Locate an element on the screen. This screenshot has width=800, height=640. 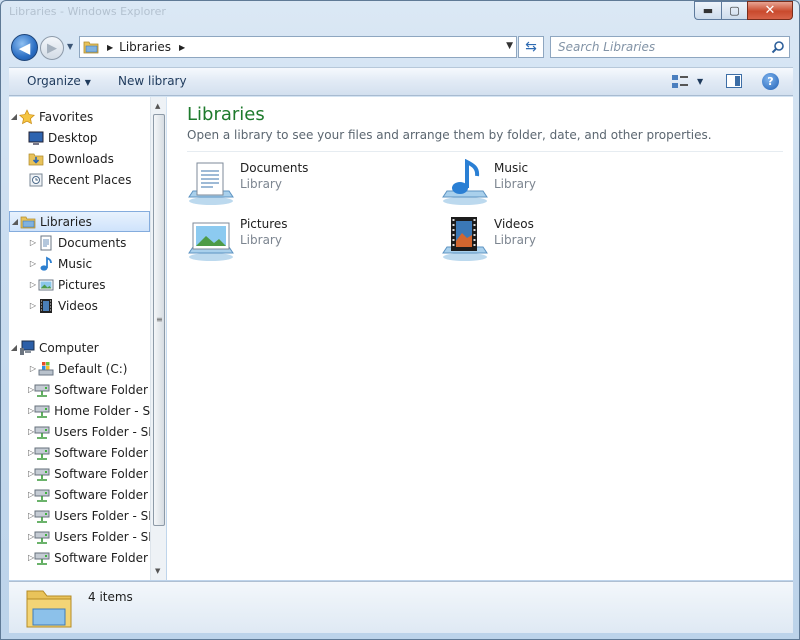
downloads-folder-icon is located at coordinates (36, 159).